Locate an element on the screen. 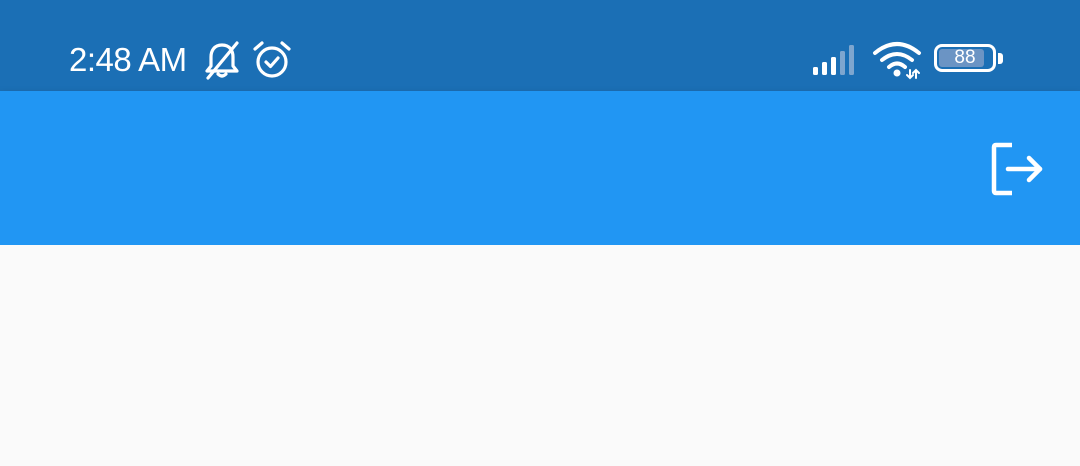 This screenshot has width=1080, height=466. battery-icon: 88 is located at coordinates (968, 59).